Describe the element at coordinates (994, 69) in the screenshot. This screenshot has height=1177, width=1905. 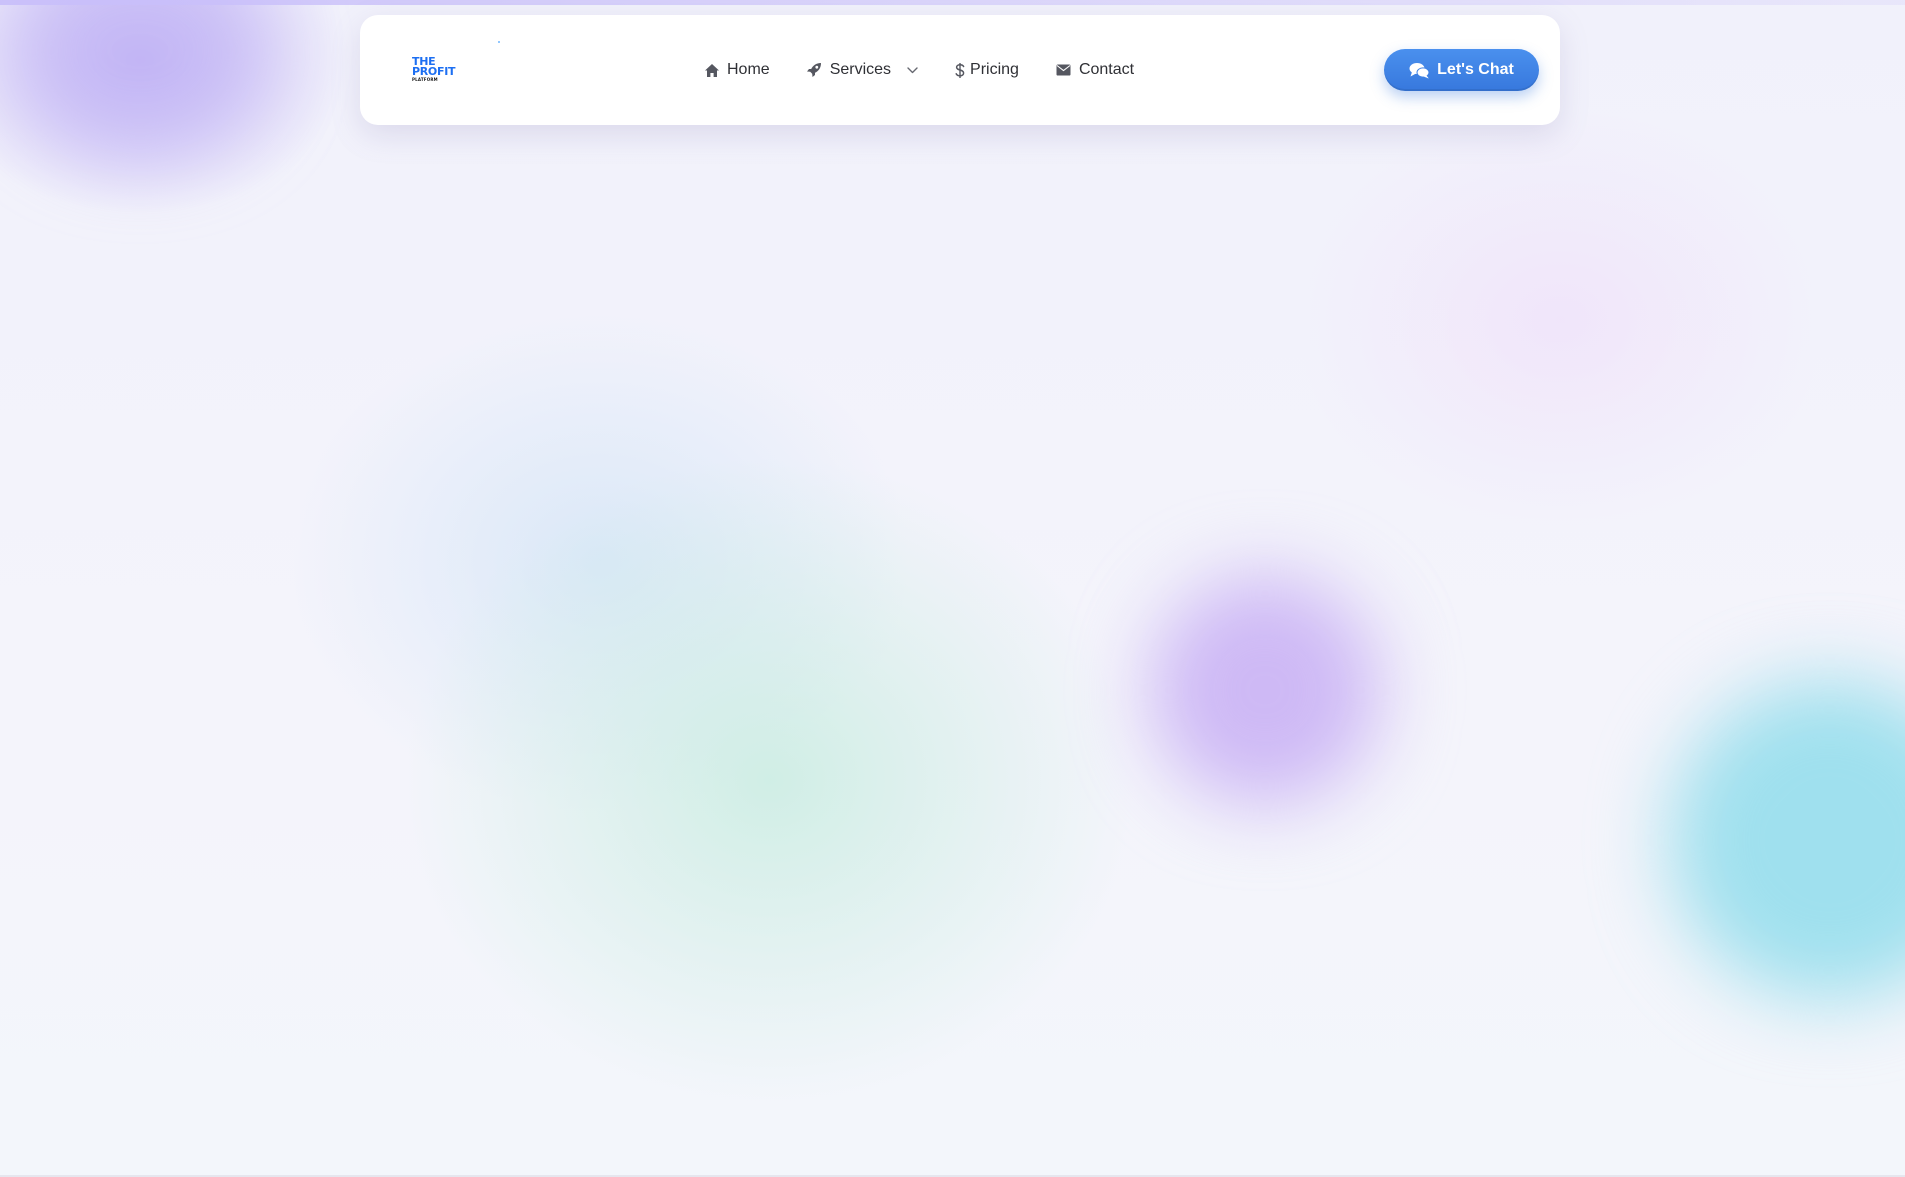
I see `nav-label-pricing: Pricing` at that location.